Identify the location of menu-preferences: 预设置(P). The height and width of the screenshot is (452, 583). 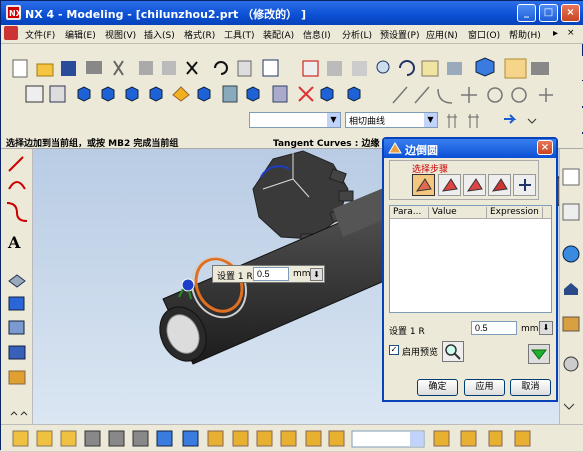
(399, 34).